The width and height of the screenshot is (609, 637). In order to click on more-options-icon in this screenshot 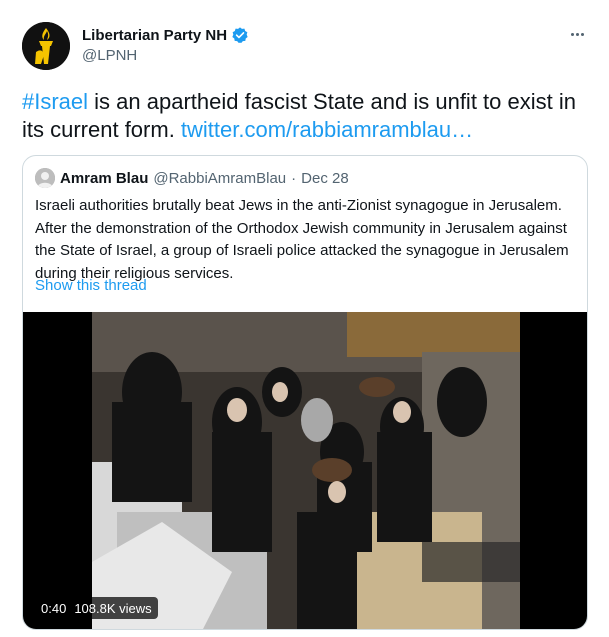, I will do `click(577, 34)`.